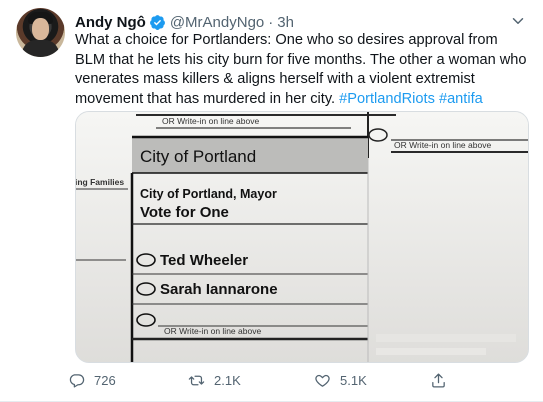 This screenshot has height=402, width=543. Describe the element at coordinates (446, 338) in the screenshot. I see `bleed-through-text` at that location.